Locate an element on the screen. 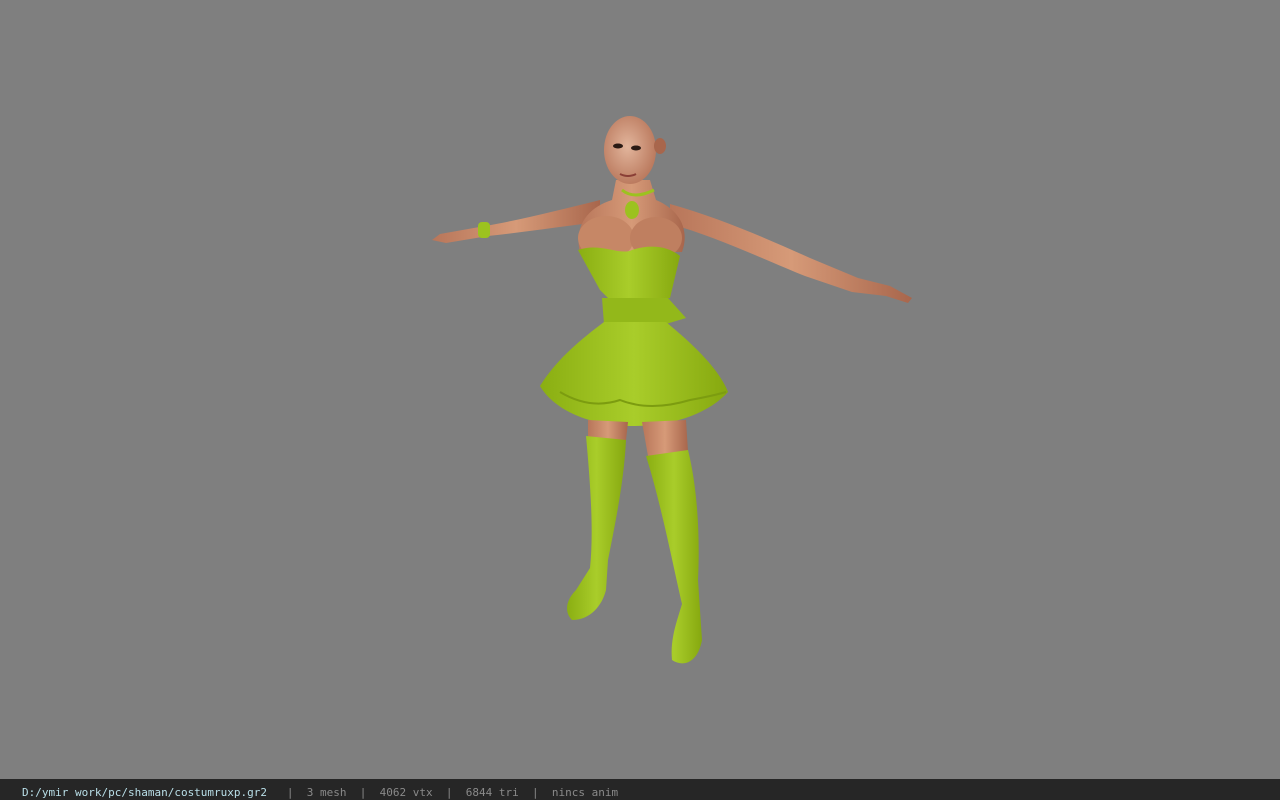 The image size is (1280, 800). right-arm is located at coordinates (791, 253).